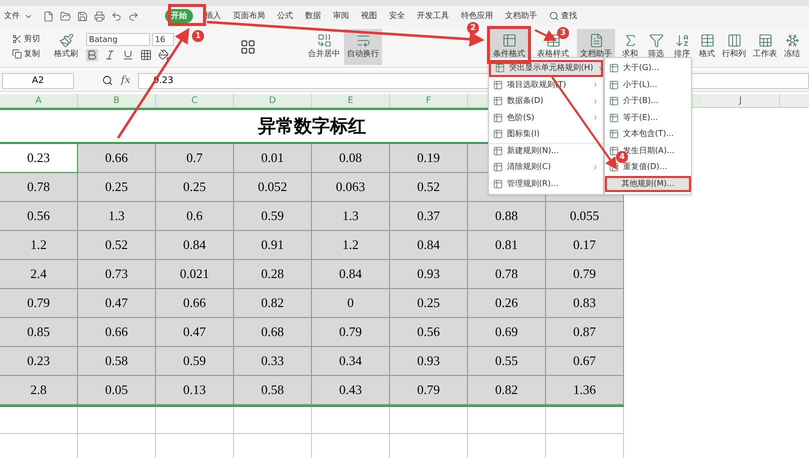  I want to click on table-cell: 0.87, so click(585, 332).